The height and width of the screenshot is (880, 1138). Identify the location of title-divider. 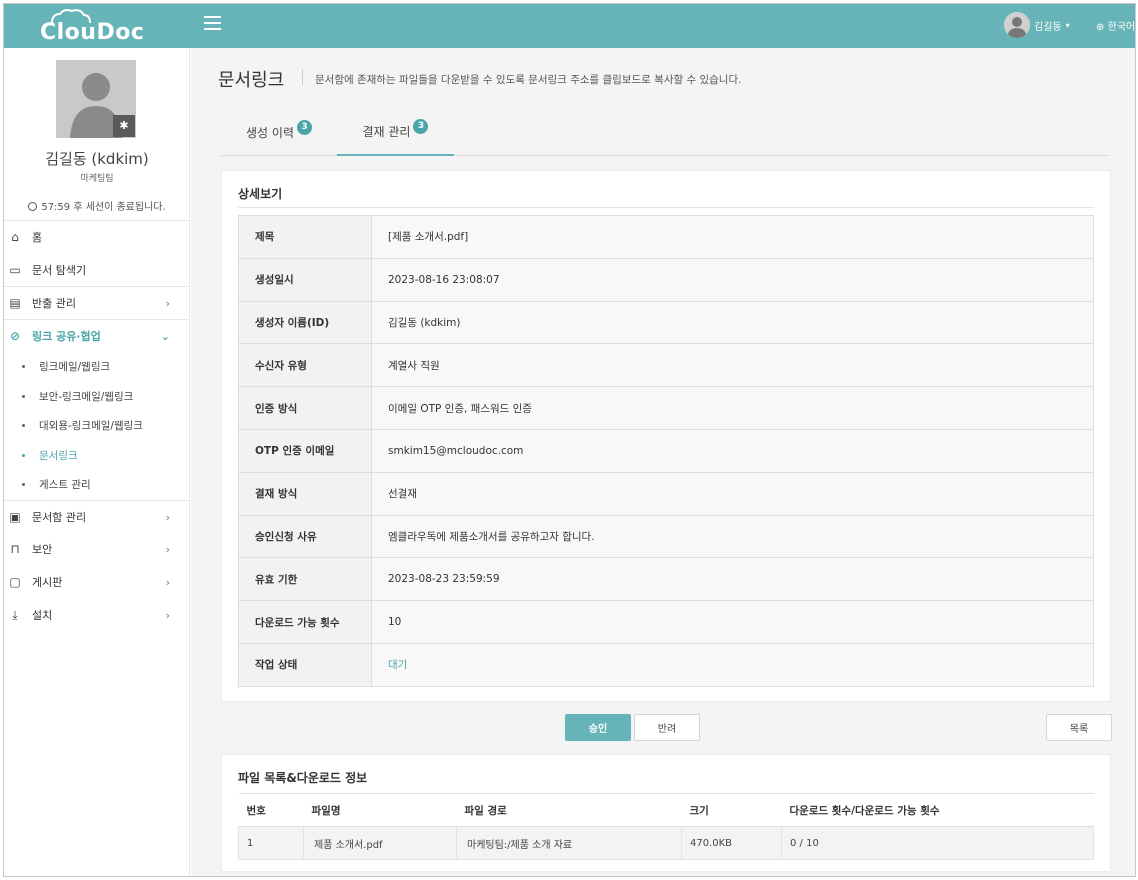
(302, 77).